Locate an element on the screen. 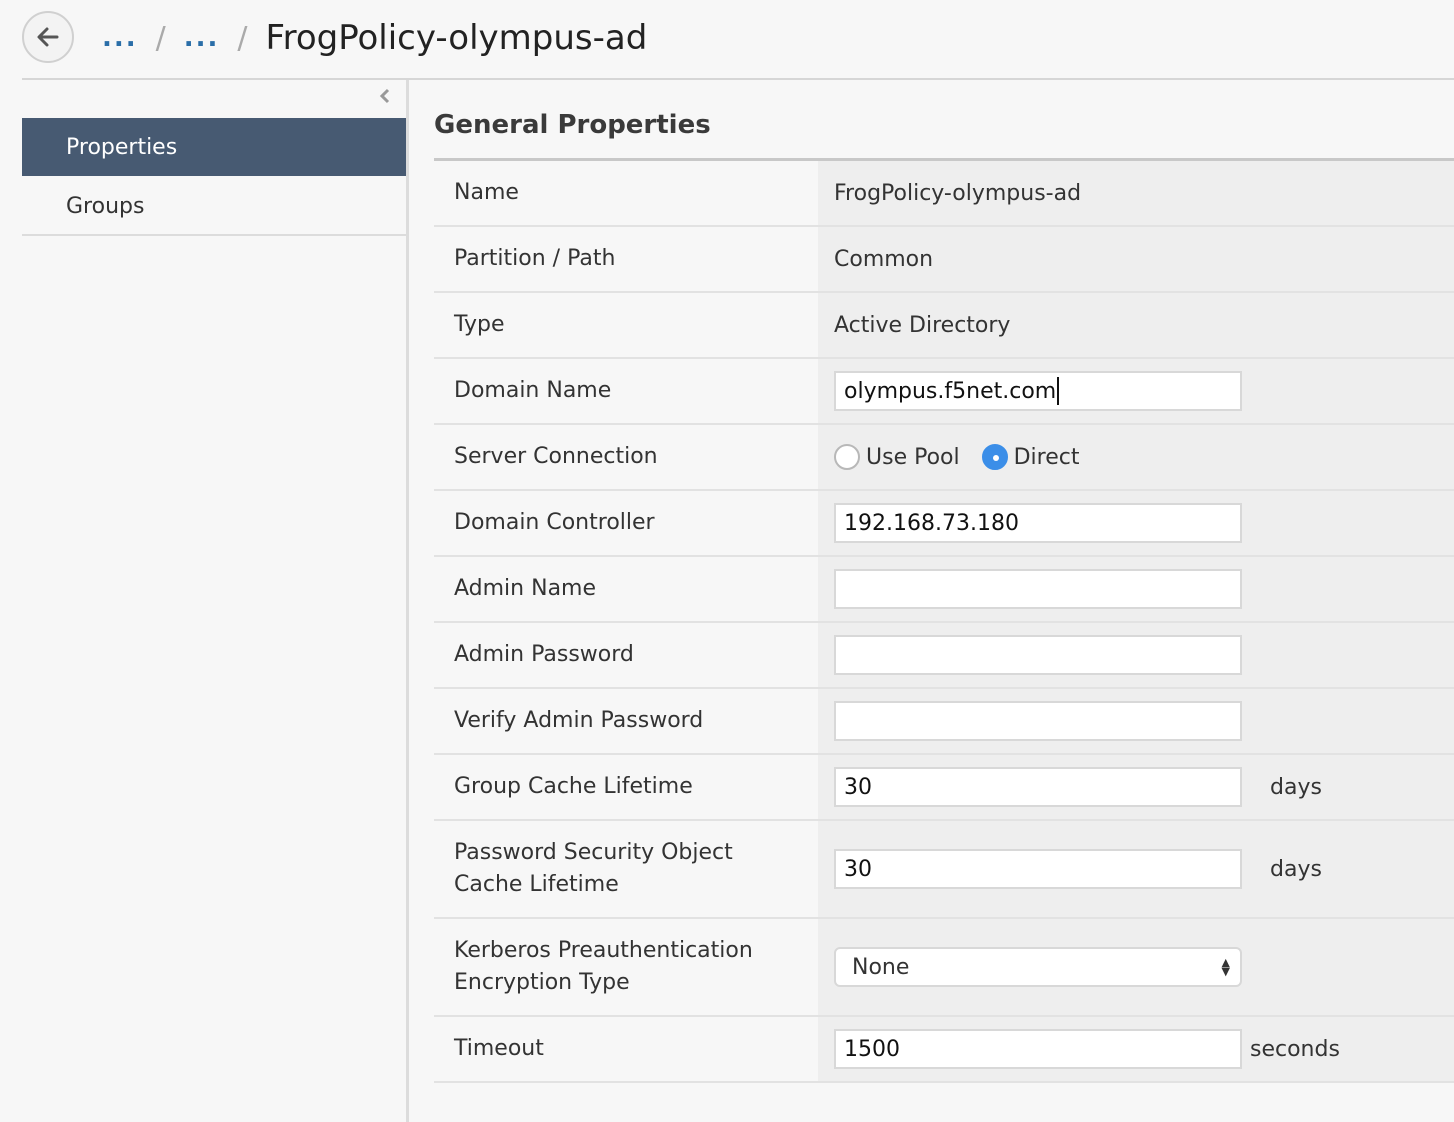  field-label-line: Password Security Object is located at coordinates (593, 852).